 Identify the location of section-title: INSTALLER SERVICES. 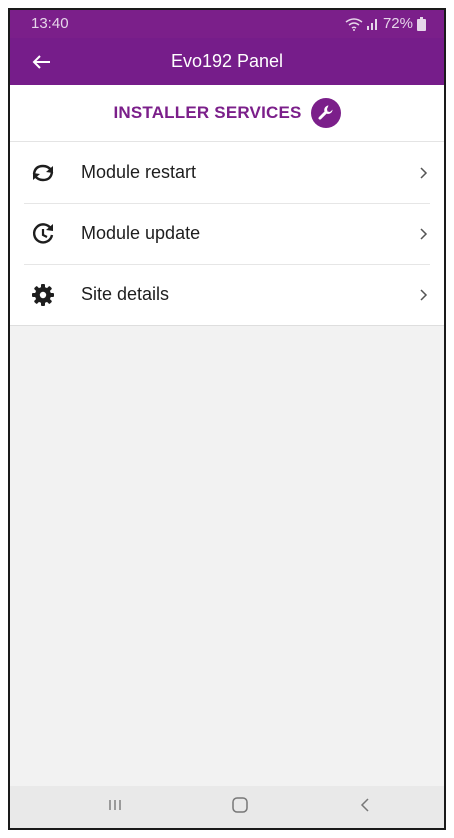
(207, 112).